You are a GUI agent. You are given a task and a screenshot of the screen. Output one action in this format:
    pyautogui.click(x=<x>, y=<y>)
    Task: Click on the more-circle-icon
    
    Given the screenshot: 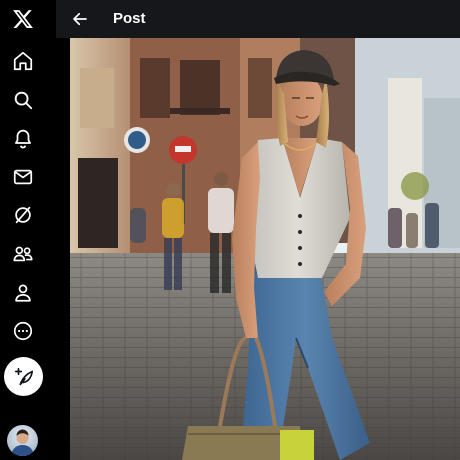 What is the action you would take?
    pyautogui.click(x=23, y=331)
    